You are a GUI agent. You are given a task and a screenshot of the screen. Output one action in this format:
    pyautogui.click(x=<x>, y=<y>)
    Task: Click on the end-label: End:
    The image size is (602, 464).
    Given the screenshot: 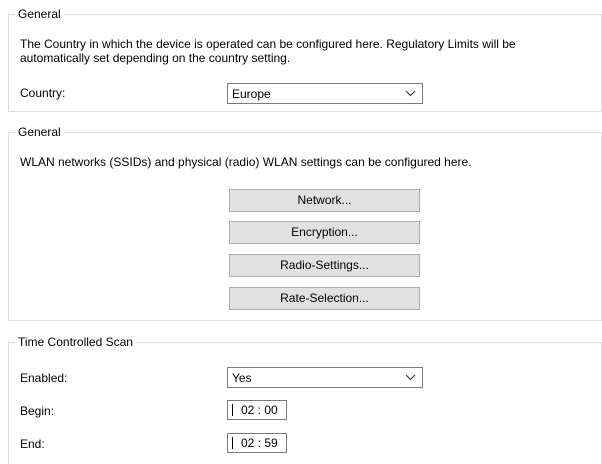 What is the action you would take?
    pyautogui.click(x=32, y=444)
    